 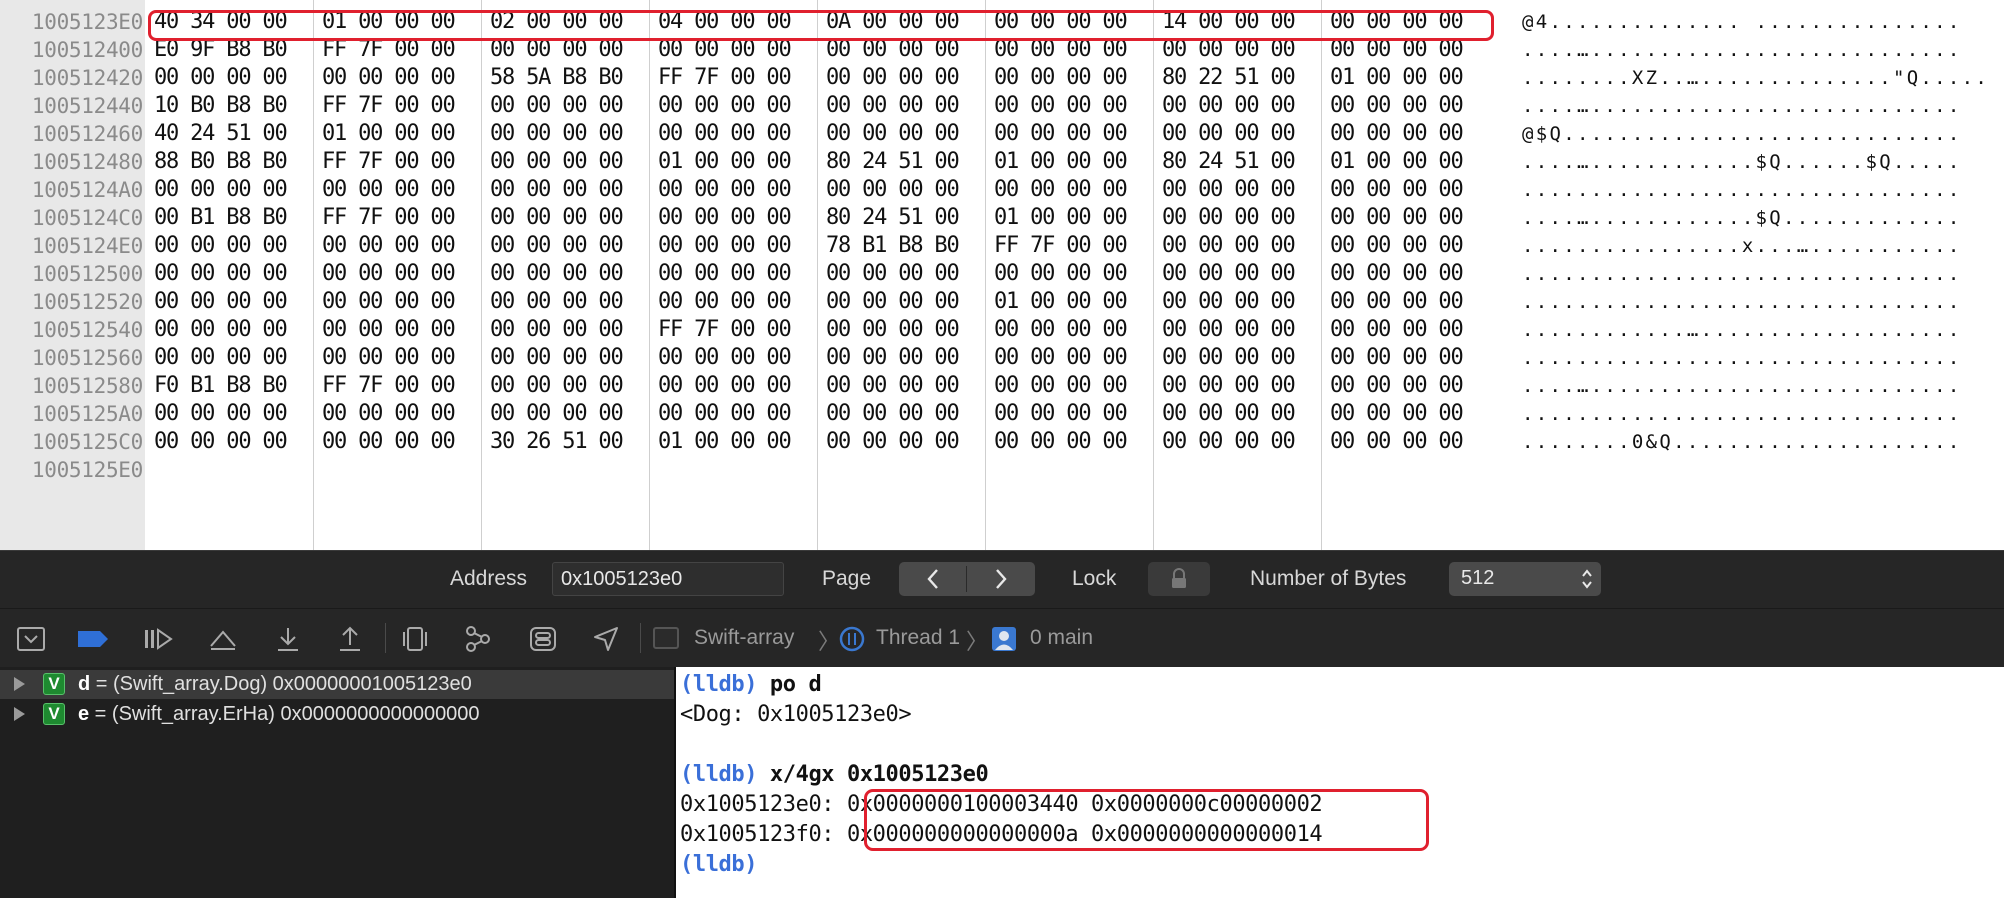 What do you see at coordinates (557, 442) in the screenshot?
I see `hex-byte-group: 30 26 51 00` at bounding box center [557, 442].